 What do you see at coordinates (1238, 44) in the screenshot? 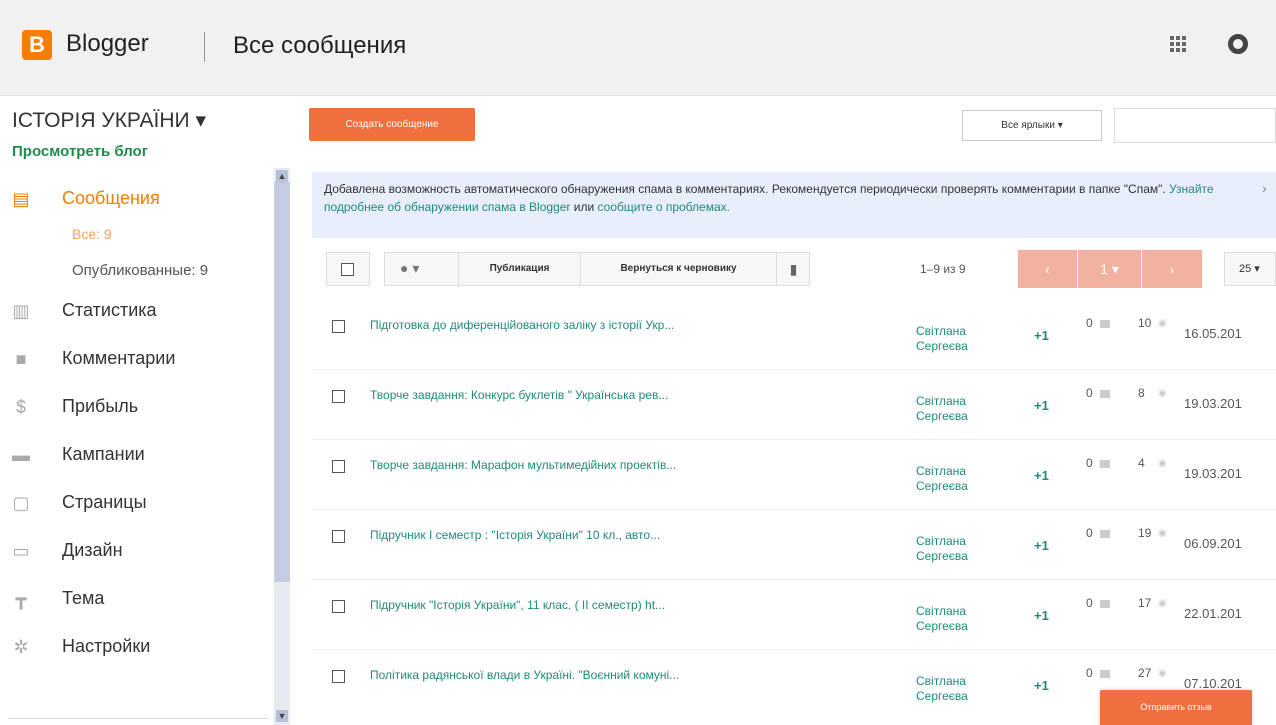
I see `account-avatar-icon` at bounding box center [1238, 44].